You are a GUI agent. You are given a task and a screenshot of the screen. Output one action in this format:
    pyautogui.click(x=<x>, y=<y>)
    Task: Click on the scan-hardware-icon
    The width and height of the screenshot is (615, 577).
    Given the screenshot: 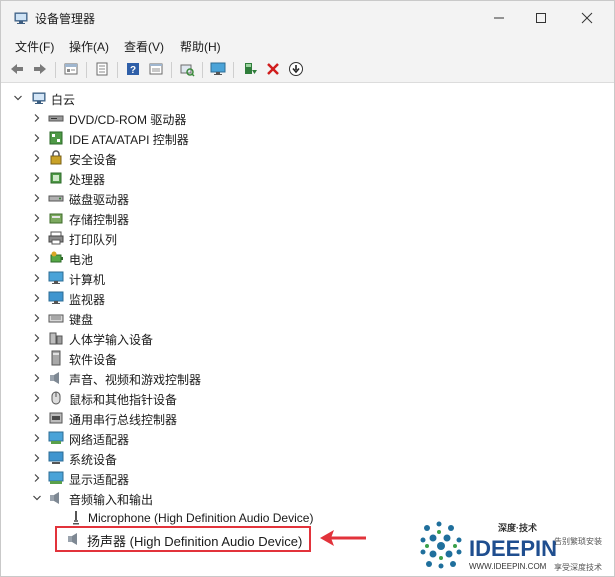 What is the action you would take?
    pyautogui.click(x=187, y=69)
    